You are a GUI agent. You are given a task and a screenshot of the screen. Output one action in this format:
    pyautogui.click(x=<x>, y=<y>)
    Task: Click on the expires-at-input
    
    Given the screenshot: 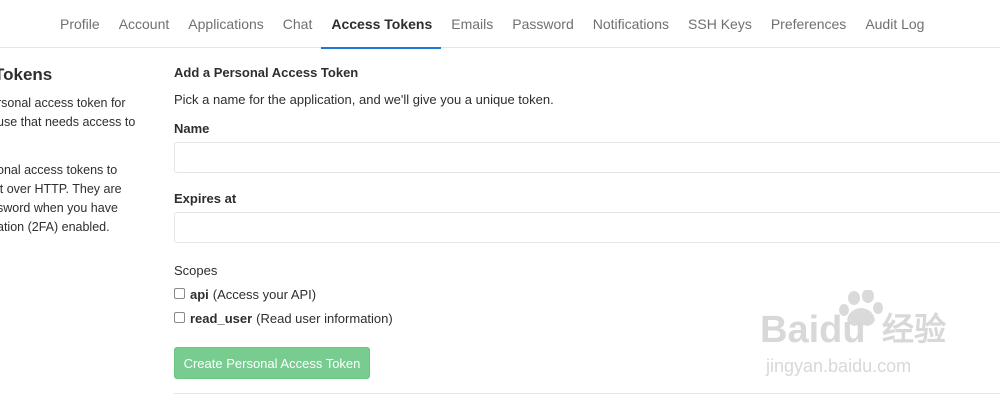 What is the action you would take?
    pyautogui.click(x=587, y=227)
    